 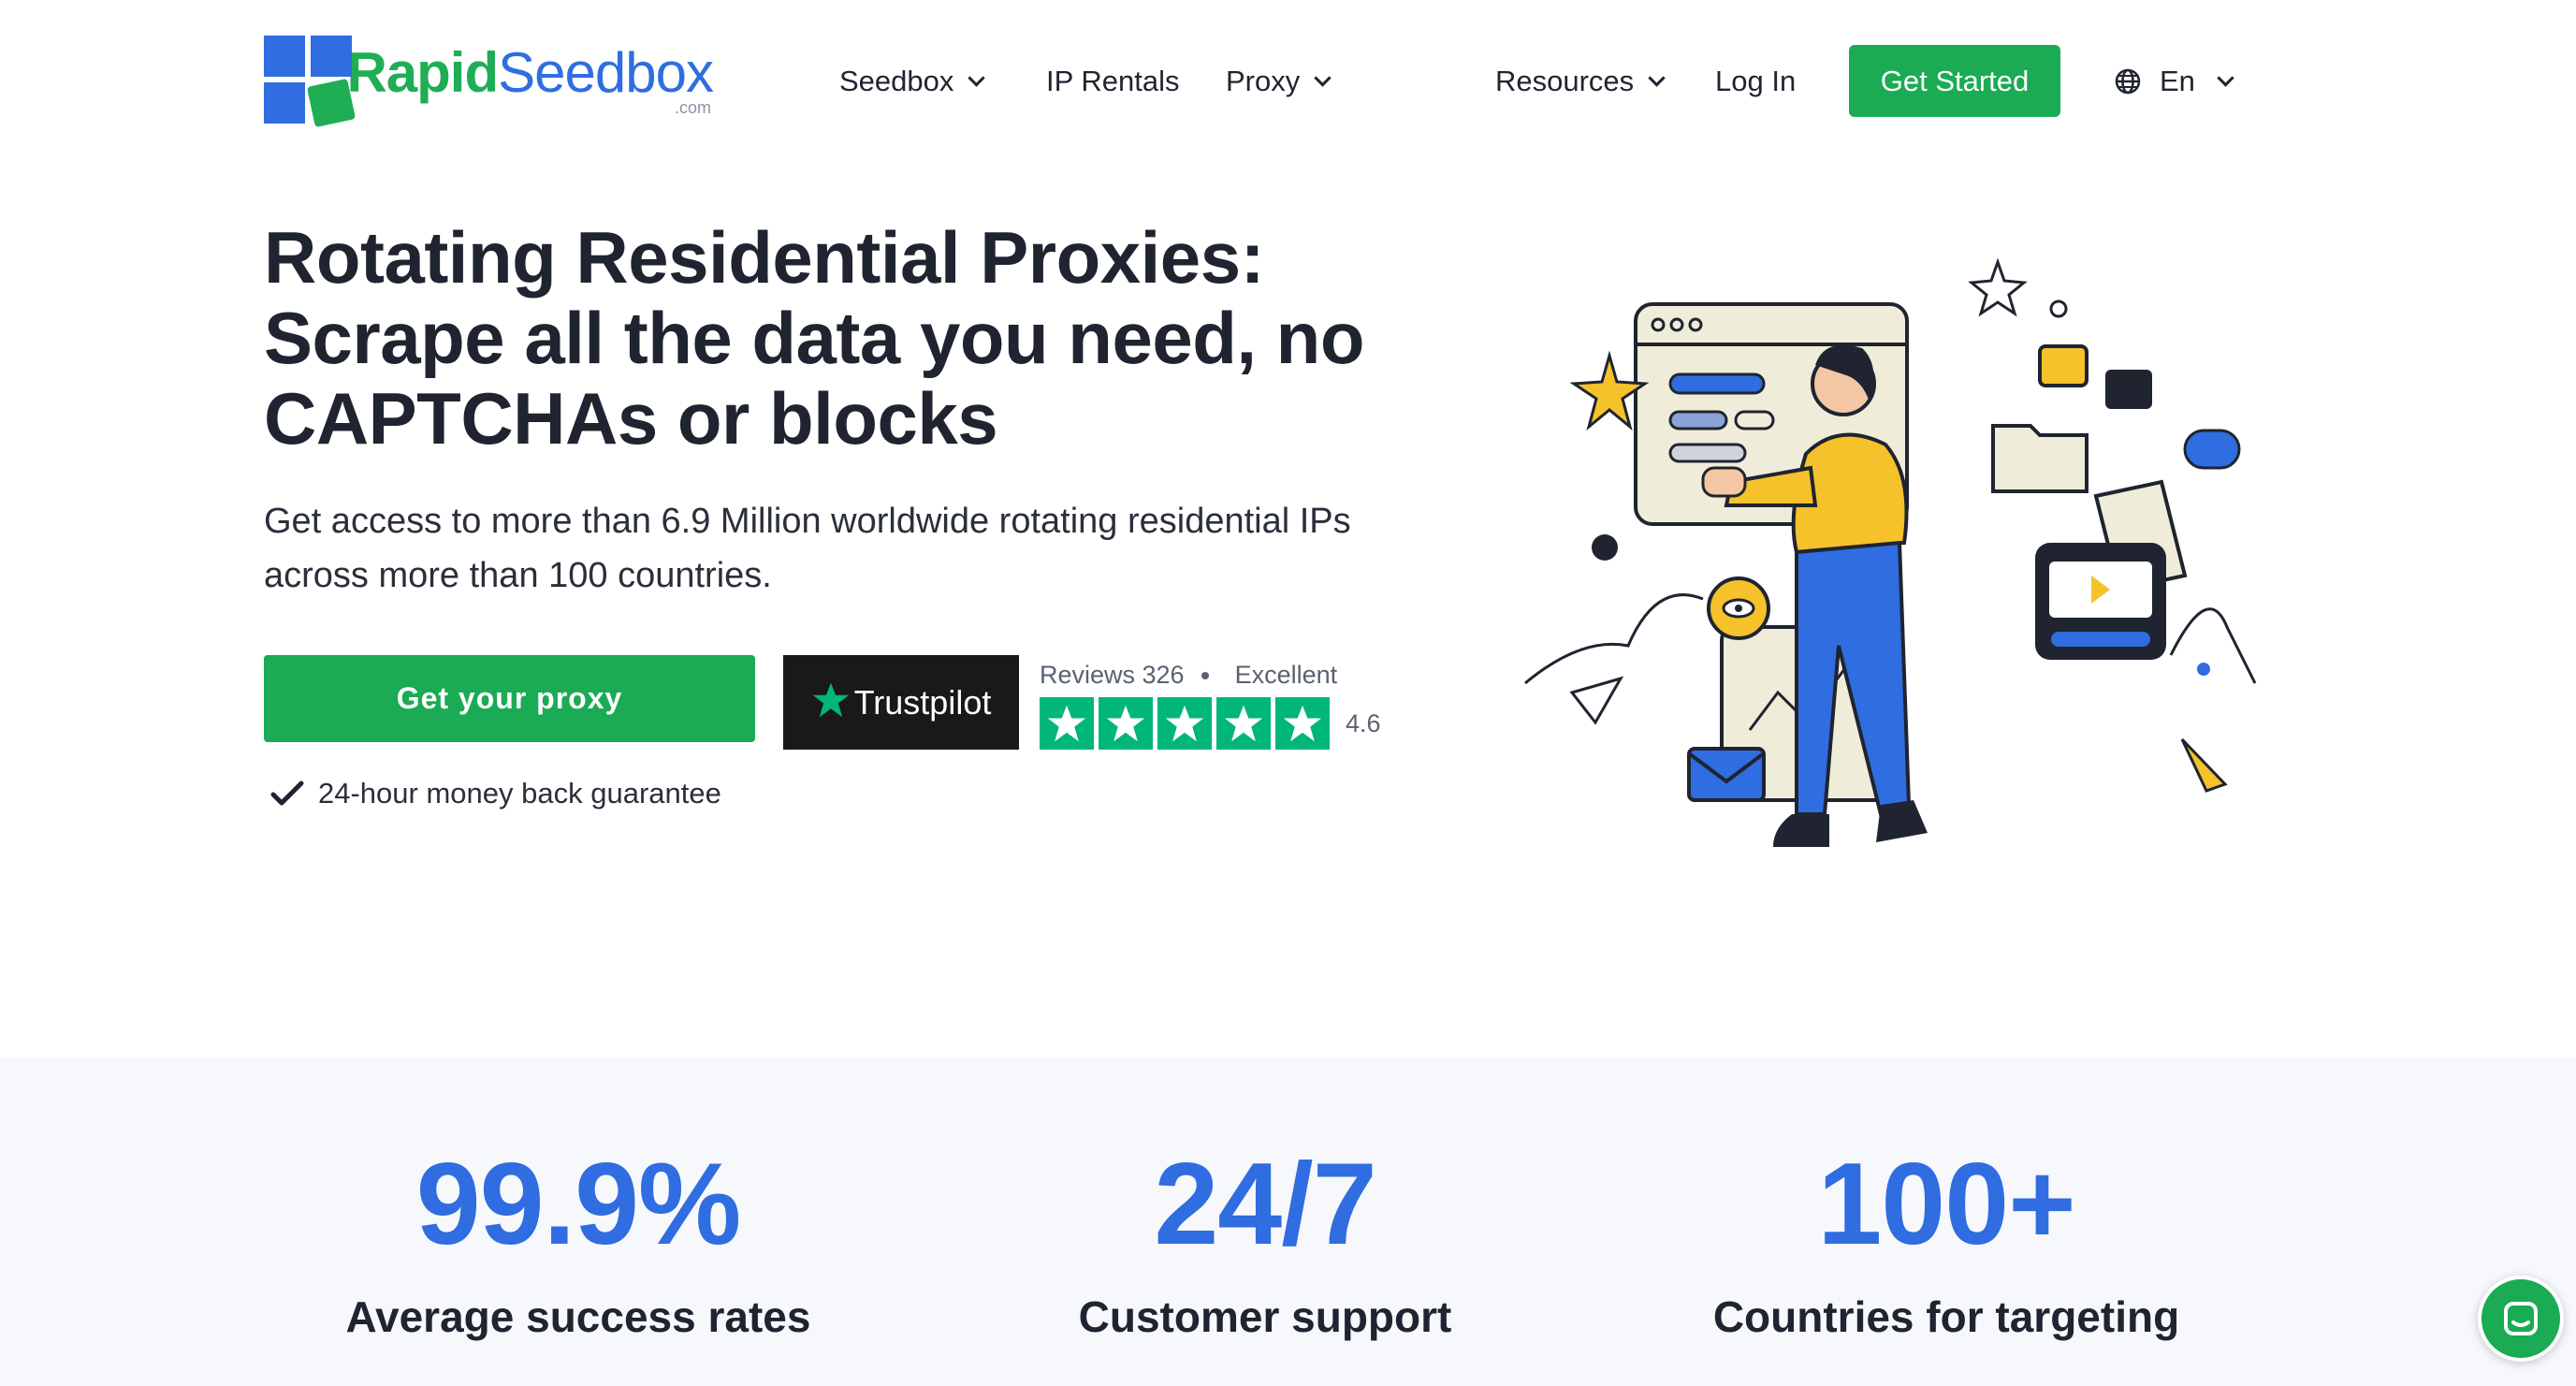 I want to click on chat-icon, so click(x=2521, y=1318).